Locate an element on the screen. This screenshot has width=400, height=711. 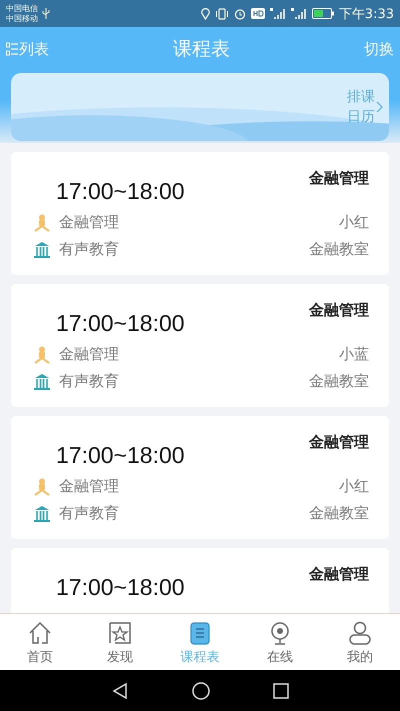
tab: 我的 is located at coordinates (360, 642).